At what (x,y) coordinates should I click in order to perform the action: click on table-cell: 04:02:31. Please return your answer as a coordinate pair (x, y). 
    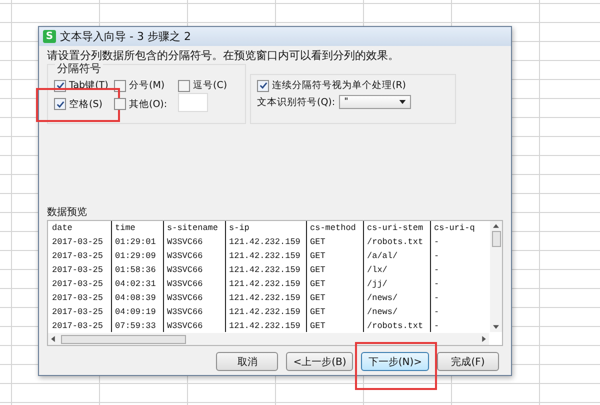
    Looking at the image, I should click on (137, 284).